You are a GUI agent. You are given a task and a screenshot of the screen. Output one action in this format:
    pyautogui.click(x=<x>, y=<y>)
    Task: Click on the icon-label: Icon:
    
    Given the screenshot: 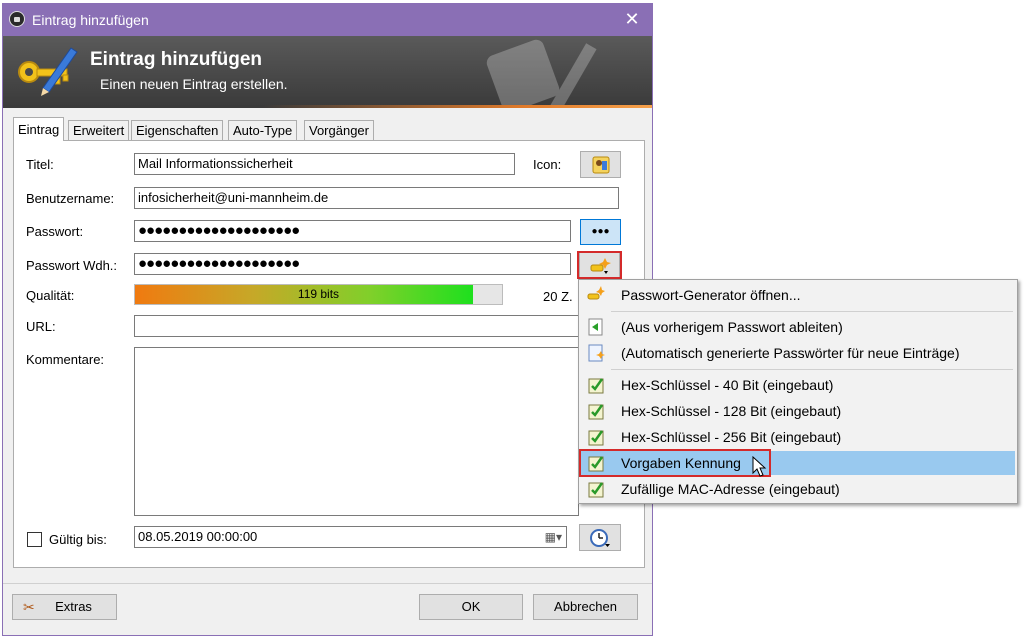 What is the action you would take?
    pyautogui.click(x=547, y=164)
    